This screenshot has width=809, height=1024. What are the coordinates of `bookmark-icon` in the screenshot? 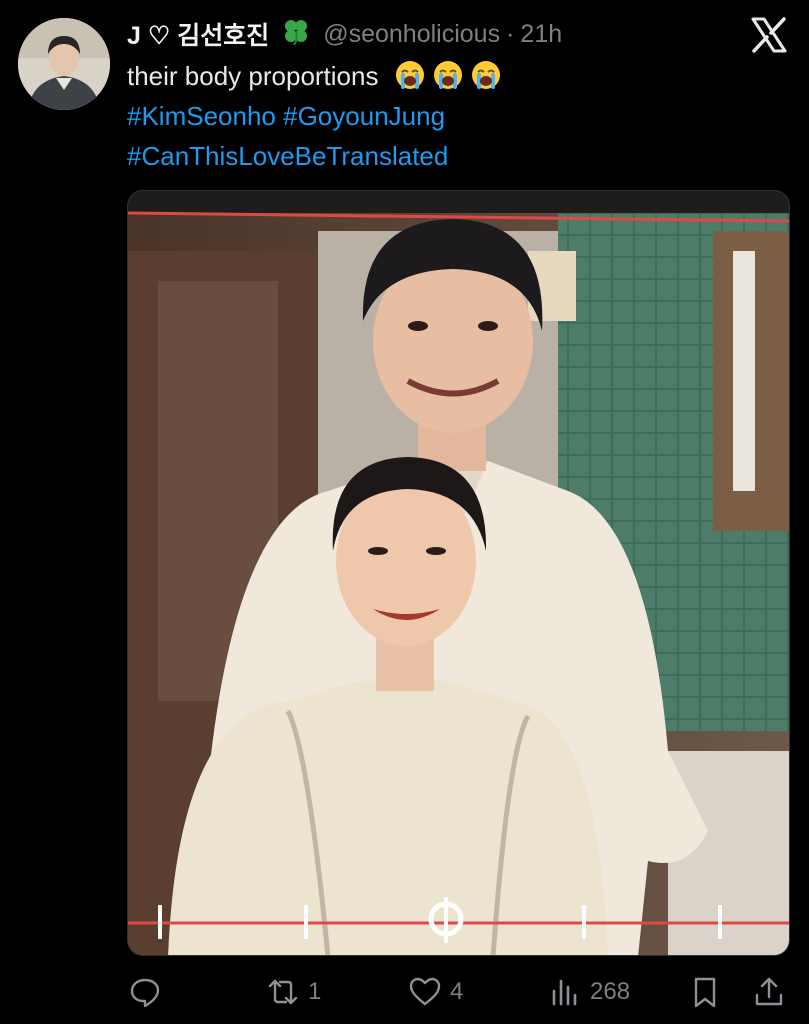 It's located at (705, 992).